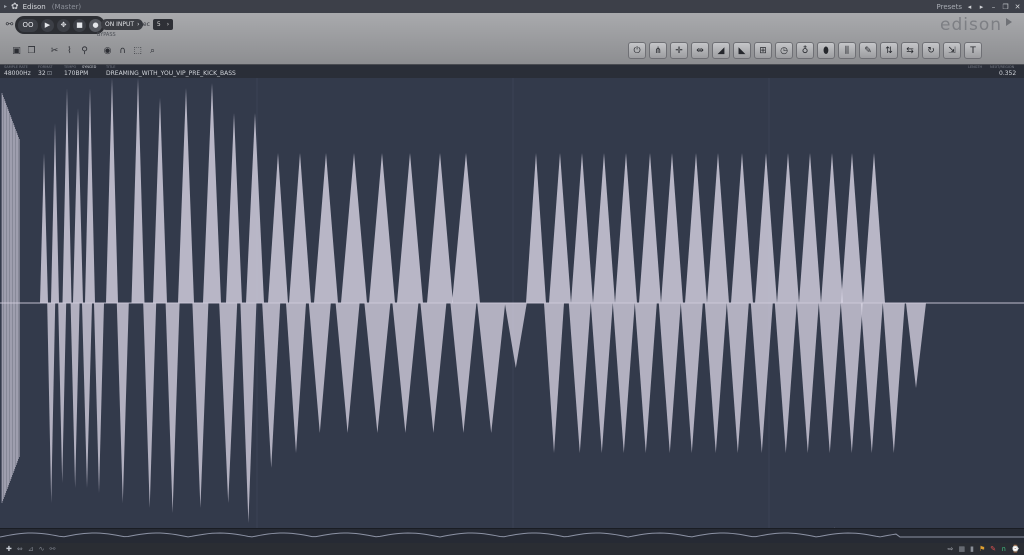 This screenshot has height=555, width=1024. Describe the element at coordinates (47, 25) in the screenshot. I see `play-icon: ▶` at that location.